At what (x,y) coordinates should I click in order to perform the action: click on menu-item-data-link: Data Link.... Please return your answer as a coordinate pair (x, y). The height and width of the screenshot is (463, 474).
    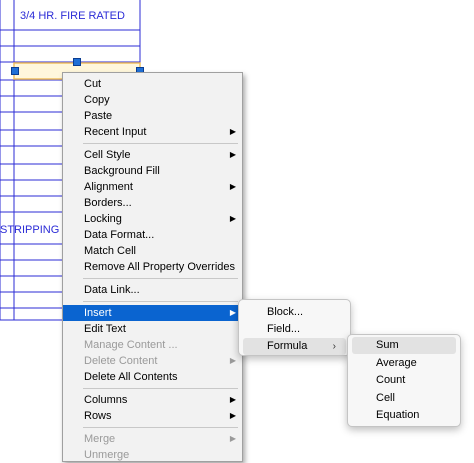
    Looking at the image, I should click on (152, 290).